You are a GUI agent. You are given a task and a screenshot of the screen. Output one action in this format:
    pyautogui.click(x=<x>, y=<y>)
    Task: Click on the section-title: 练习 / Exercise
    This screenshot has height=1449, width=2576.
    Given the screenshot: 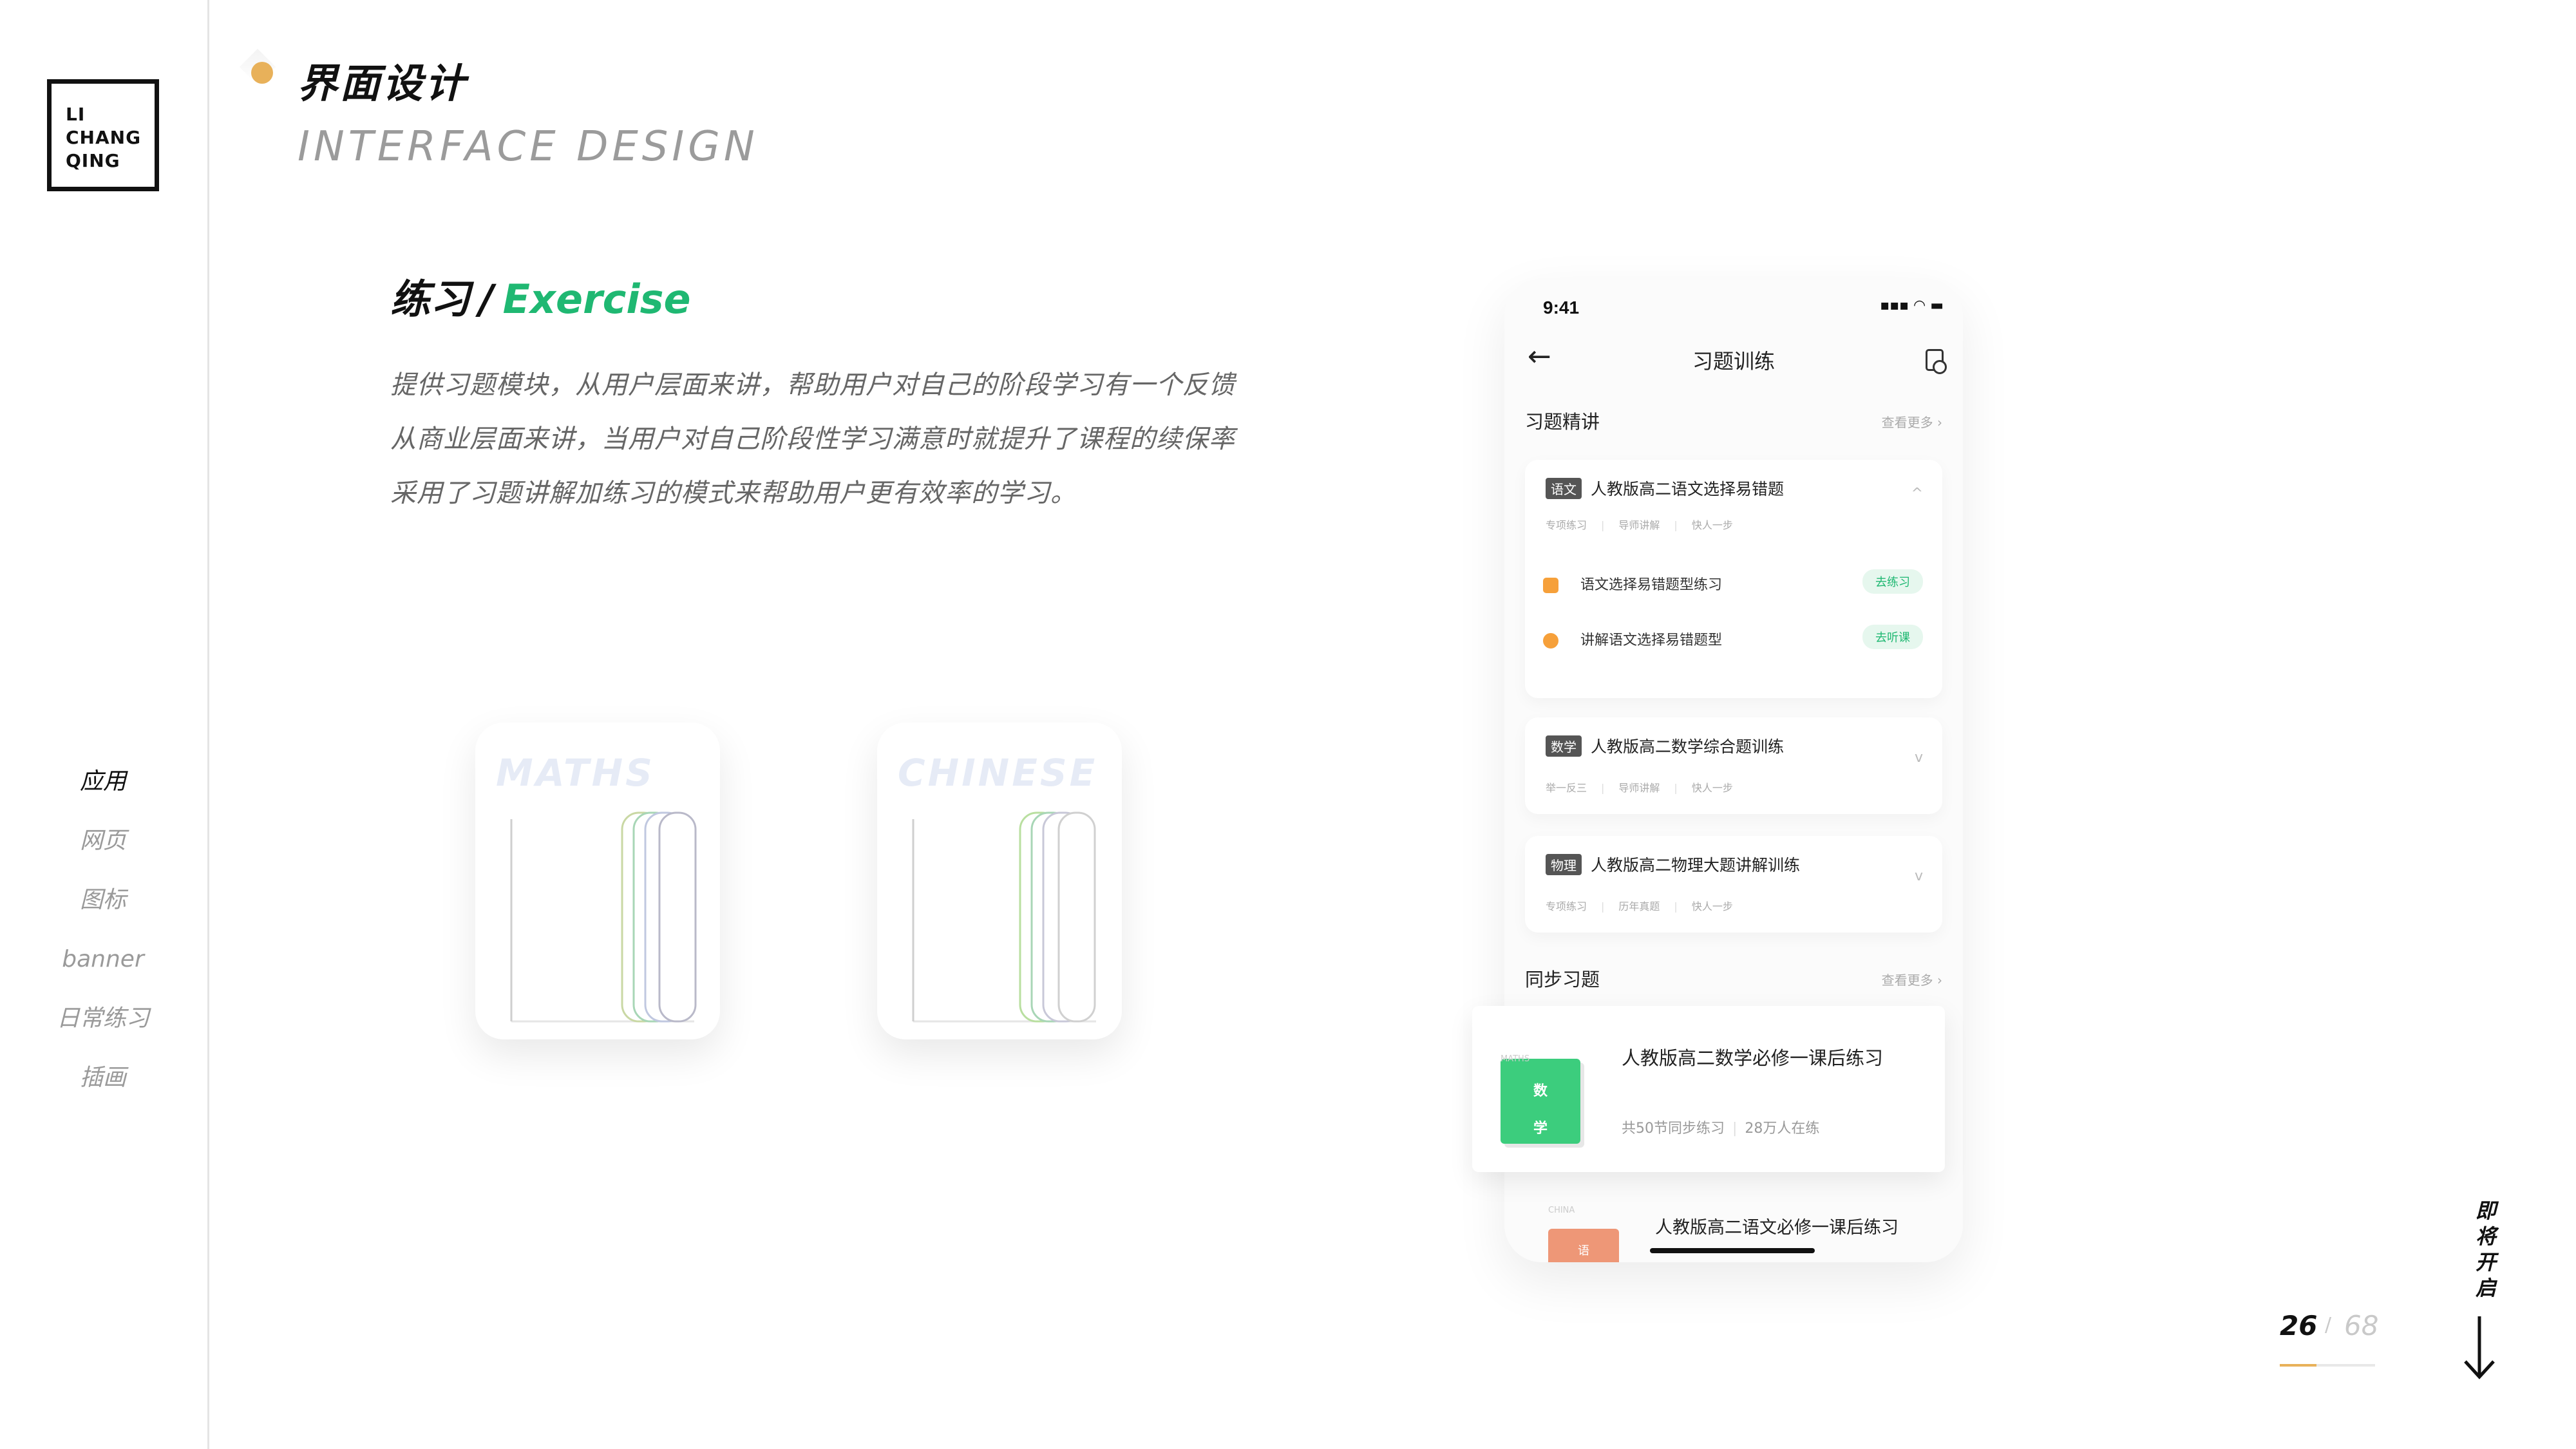 What is the action you would take?
    pyautogui.click(x=540, y=299)
    